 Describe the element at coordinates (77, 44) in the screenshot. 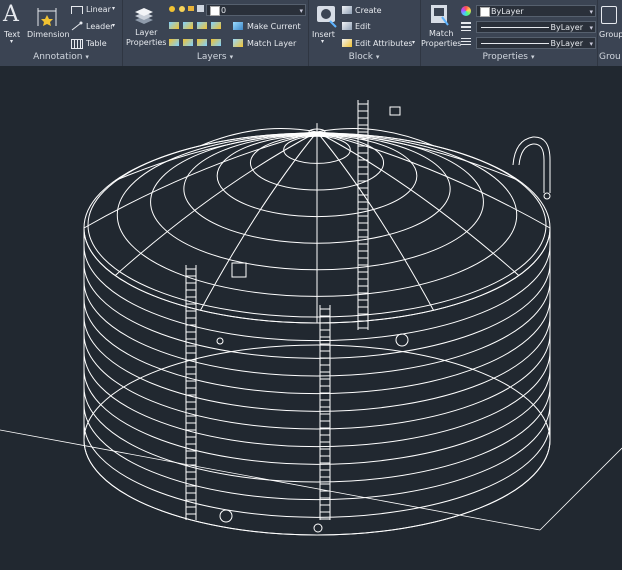

I see `table-icon` at that location.